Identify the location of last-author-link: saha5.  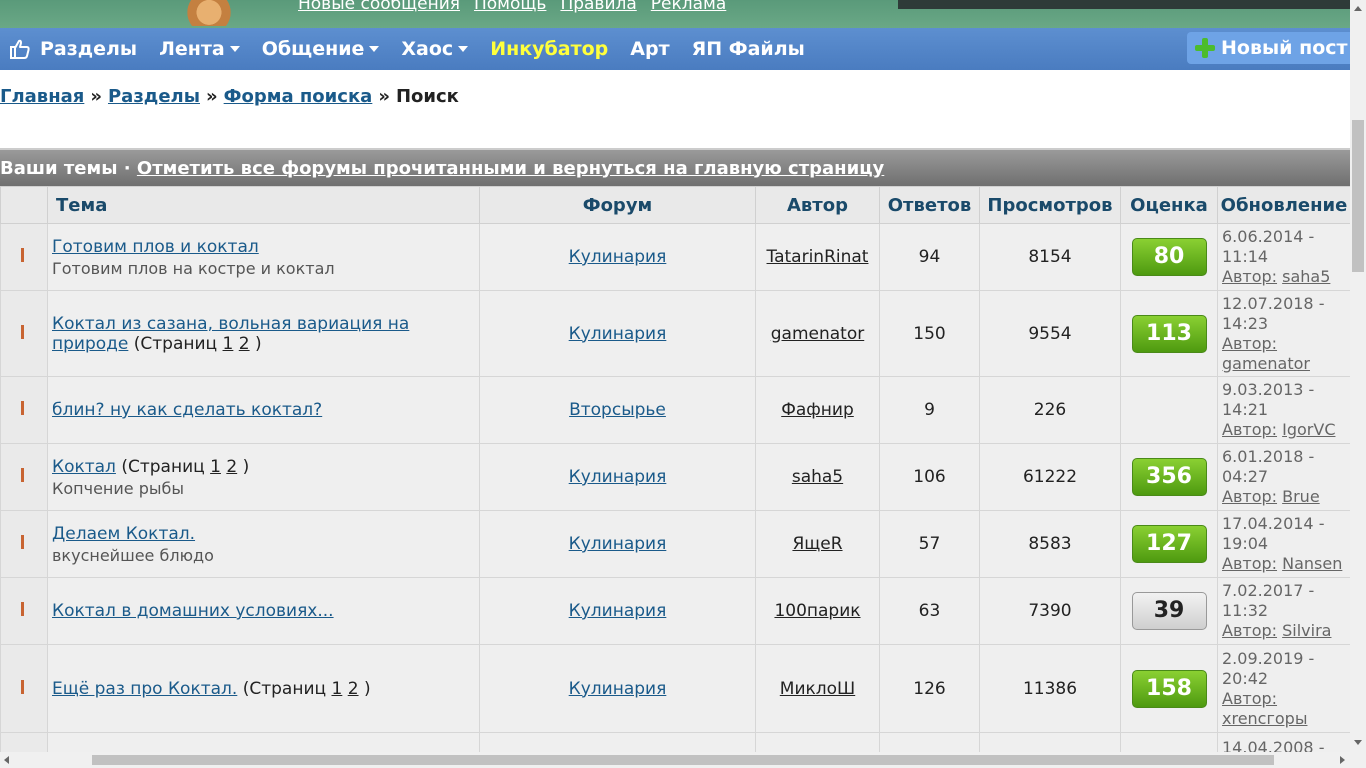
(1306, 276).